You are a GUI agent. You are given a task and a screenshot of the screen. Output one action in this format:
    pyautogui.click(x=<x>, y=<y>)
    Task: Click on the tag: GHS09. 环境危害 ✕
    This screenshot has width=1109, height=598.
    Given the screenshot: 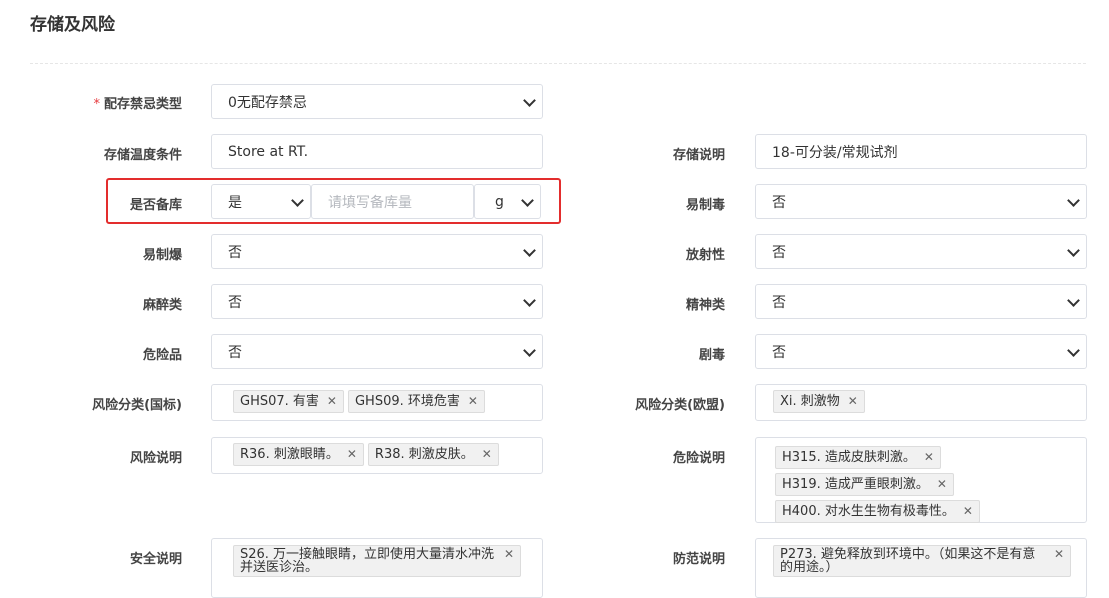 What is the action you would take?
    pyautogui.click(x=416, y=401)
    